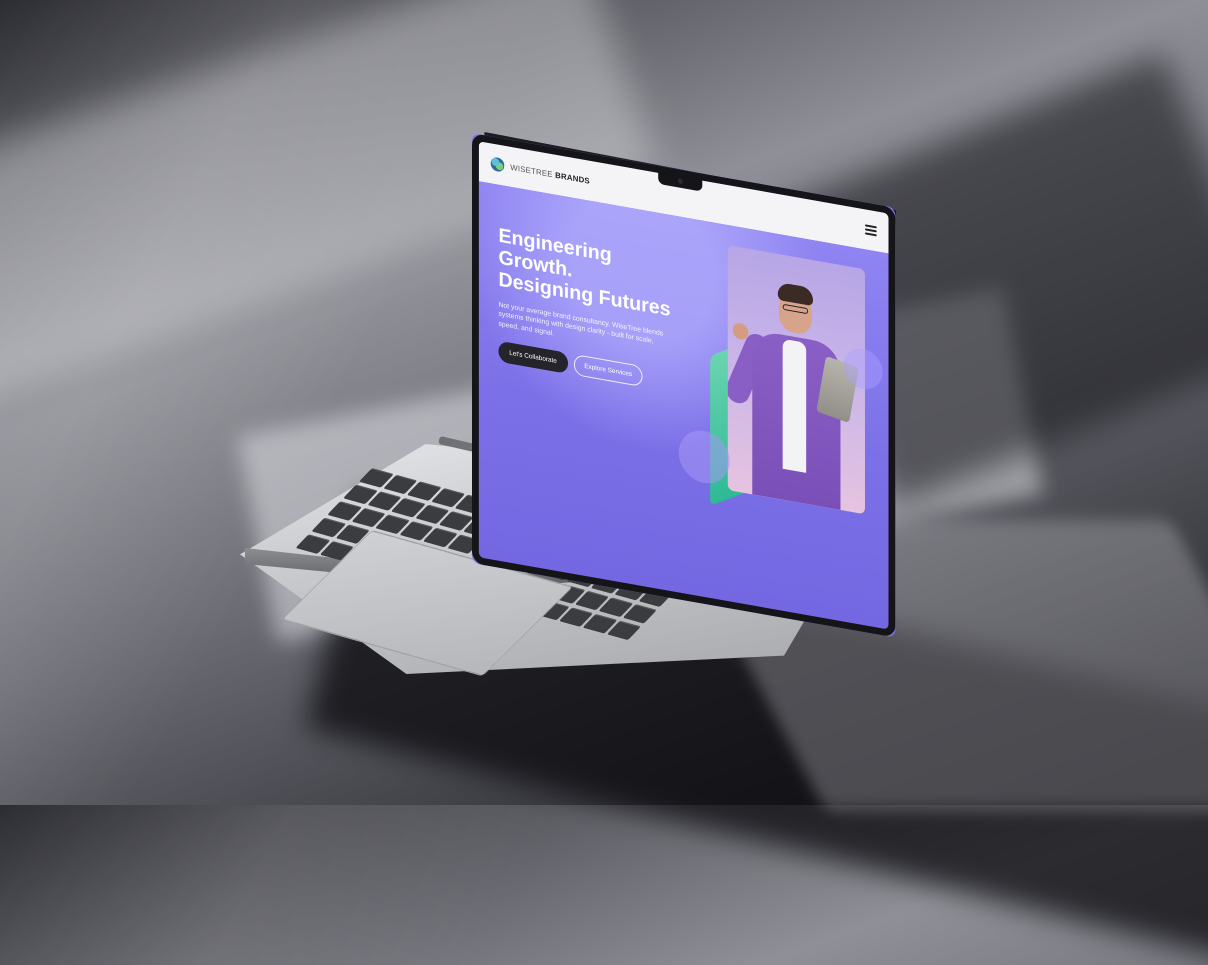 This screenshot has height=965, width=1208. Describe the element at coordinates (870, 230) in the screenshot. I see `menu-button` at that location.